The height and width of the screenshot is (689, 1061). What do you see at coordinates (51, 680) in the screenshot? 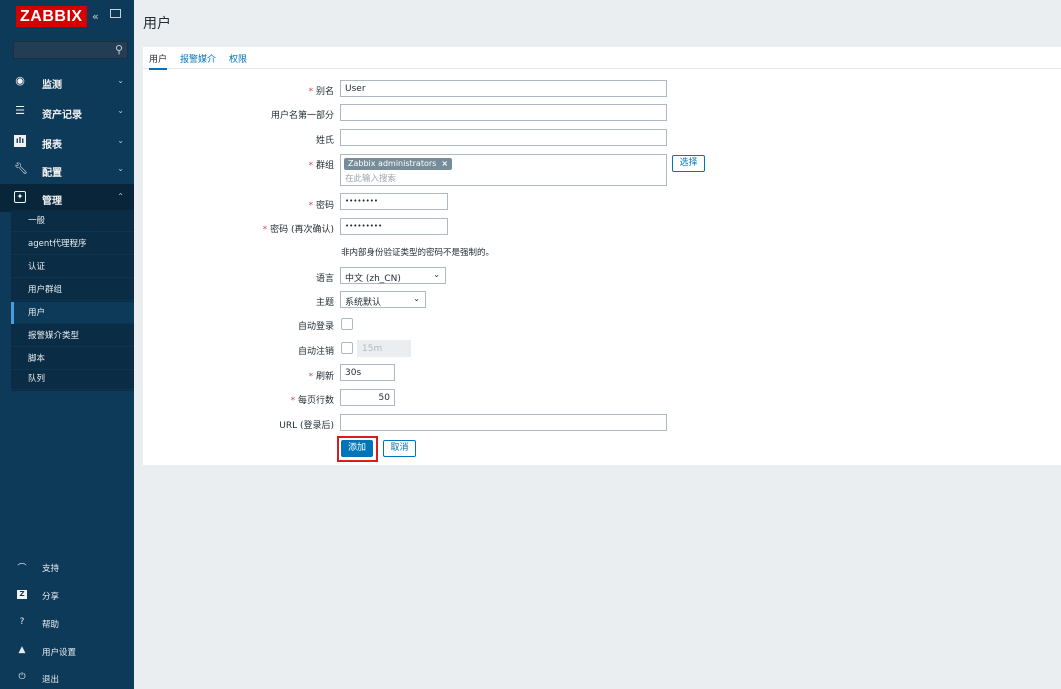
I see `signout-label: 退出` at bounding box center [51, 680].